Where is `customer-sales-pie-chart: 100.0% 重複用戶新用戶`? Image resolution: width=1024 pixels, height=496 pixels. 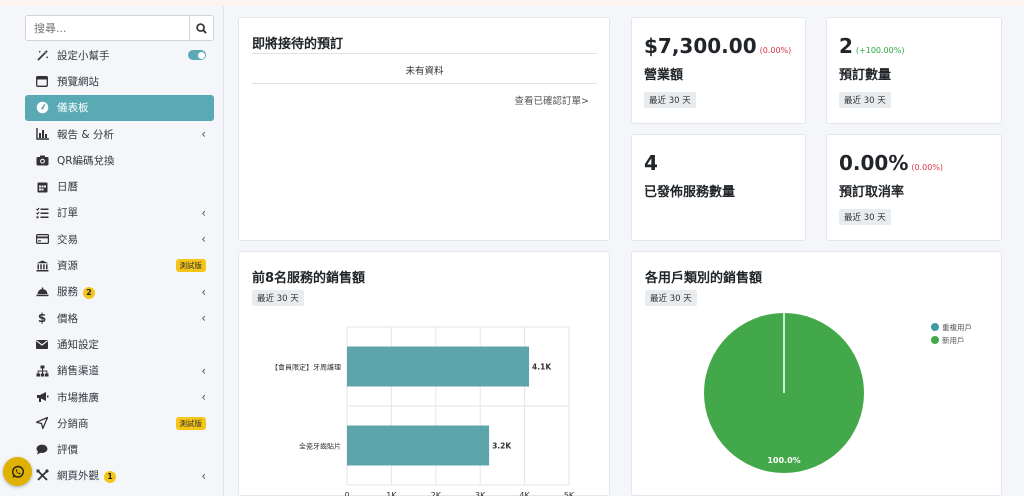
customer-sales-pie-chart: 100.0% 重複用戶新用戶 is located at coordinates (838, 393).